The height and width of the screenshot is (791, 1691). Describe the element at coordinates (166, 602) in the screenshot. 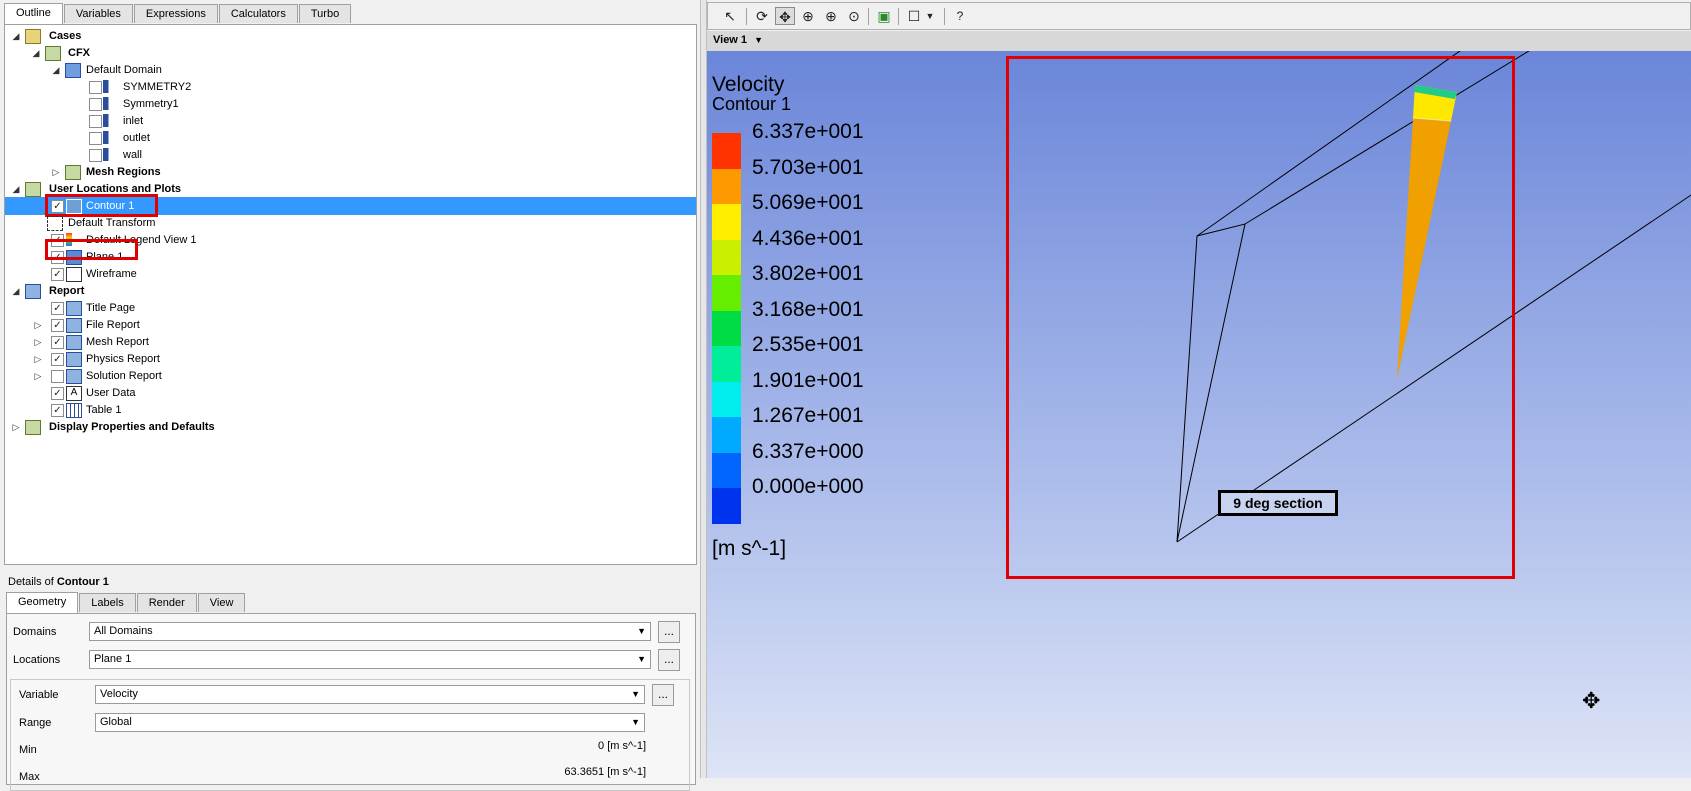

I see `tab-render: Render` at that location.